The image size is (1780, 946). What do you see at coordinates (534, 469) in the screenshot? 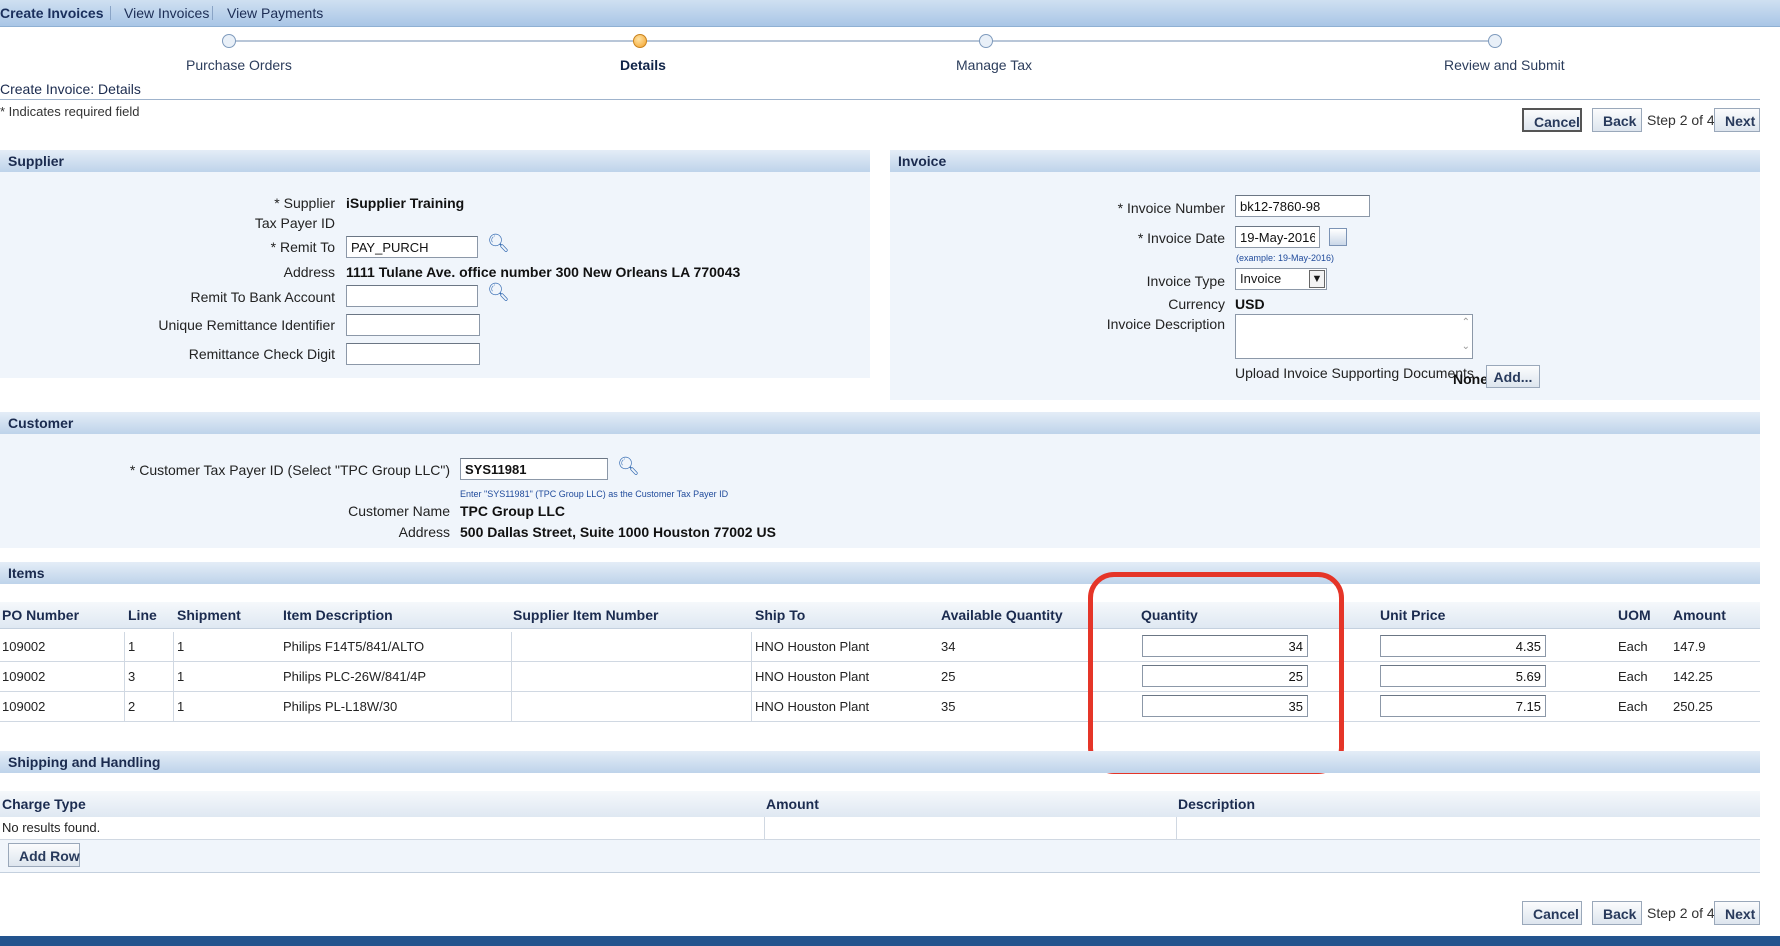
I see `customer-taxpayer-input` at bounding box center [534, 469].